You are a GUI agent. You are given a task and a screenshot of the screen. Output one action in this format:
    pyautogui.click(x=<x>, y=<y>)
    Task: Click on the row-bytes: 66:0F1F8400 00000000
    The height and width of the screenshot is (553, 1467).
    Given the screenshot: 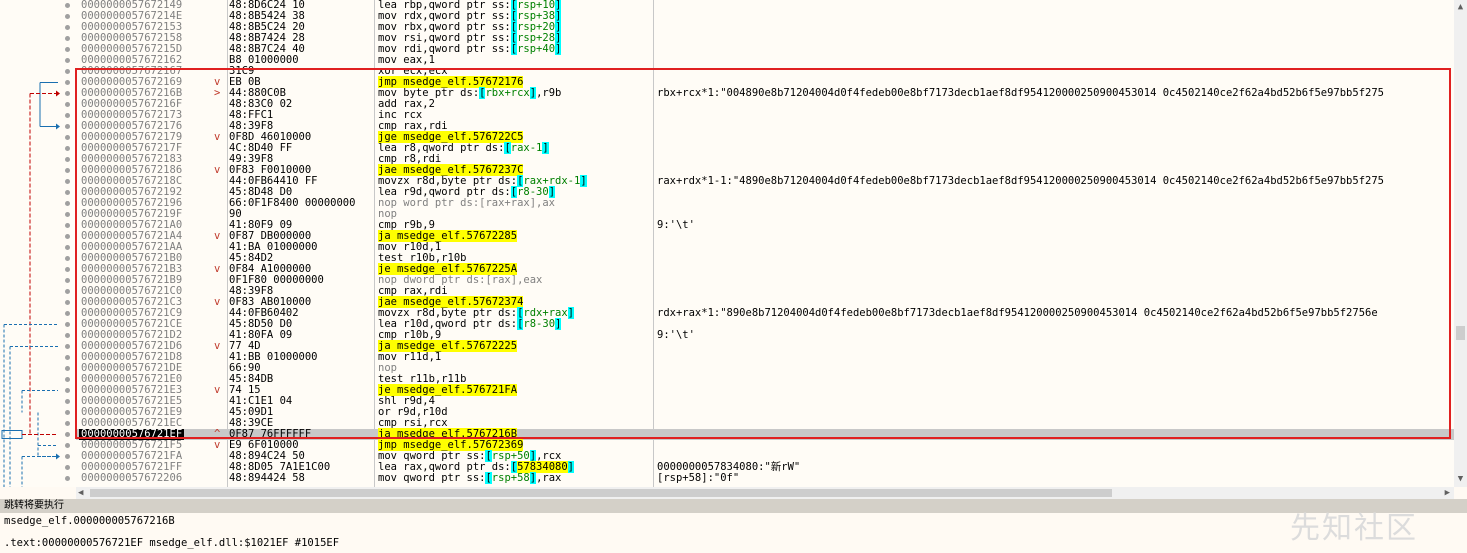 What is the action you would take?
    pyautogui.click(x=292, y=203)
    